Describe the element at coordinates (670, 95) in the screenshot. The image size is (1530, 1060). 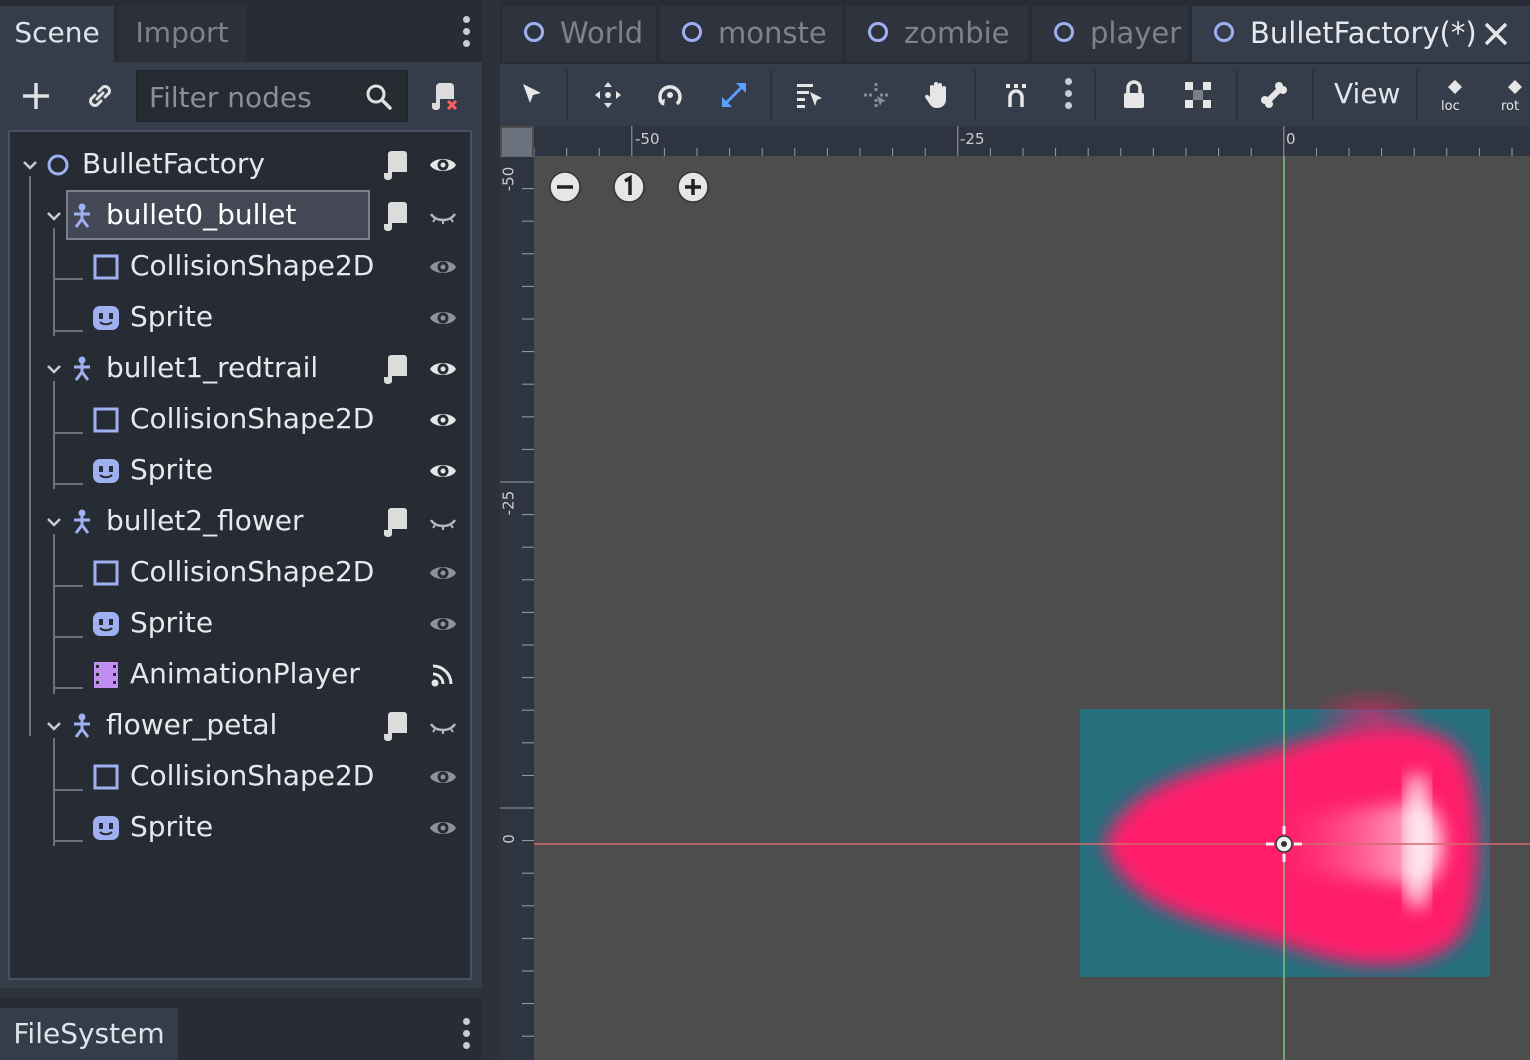
I see `rotate-mode-button` at that location.